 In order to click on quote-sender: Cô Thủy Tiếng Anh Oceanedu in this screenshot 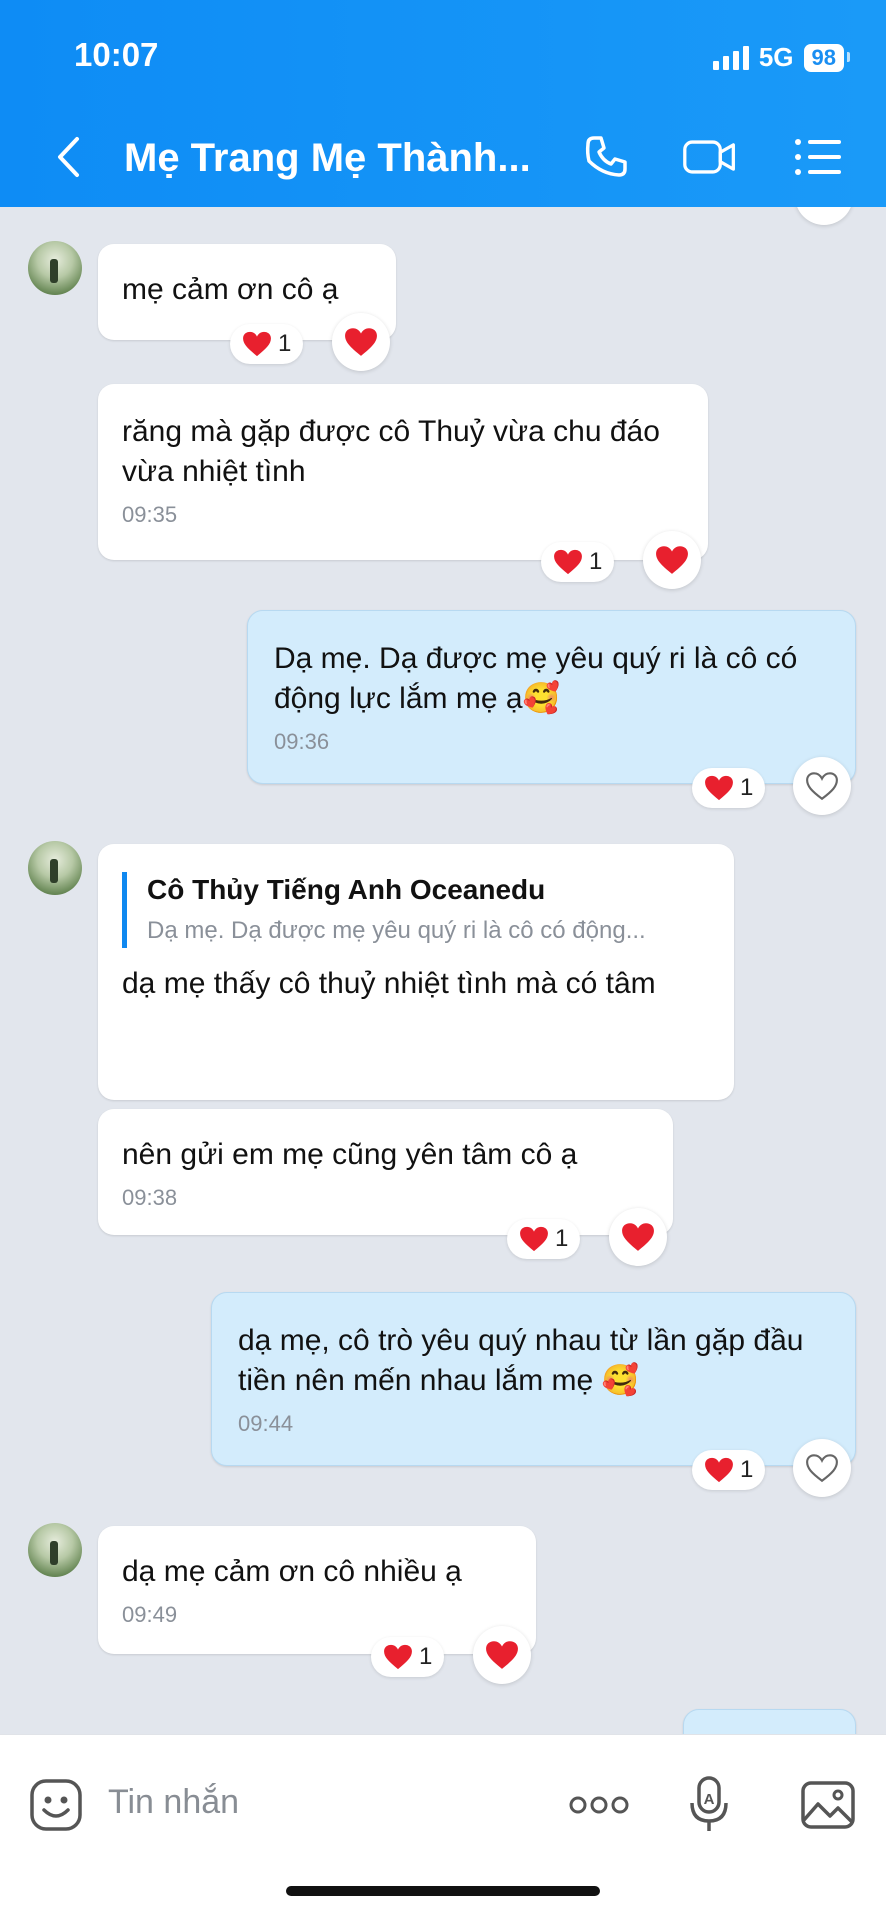, I will do `click(346, 889)`.